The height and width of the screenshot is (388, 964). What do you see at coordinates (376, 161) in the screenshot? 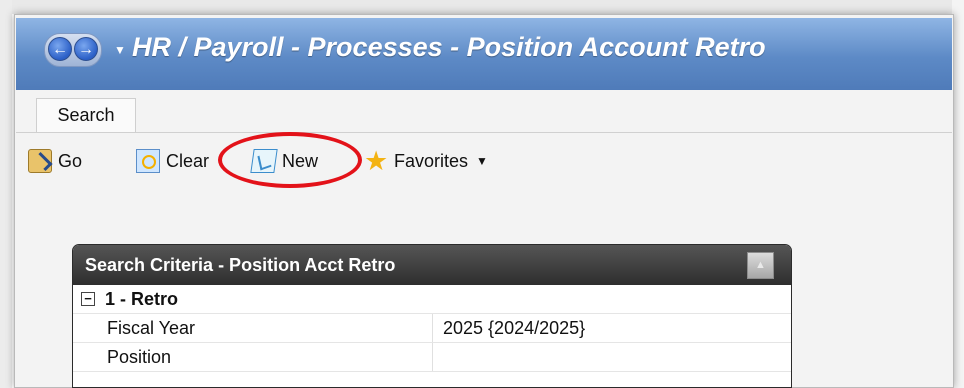
I see `star-icon: ★` at bounding box center [376, 161].